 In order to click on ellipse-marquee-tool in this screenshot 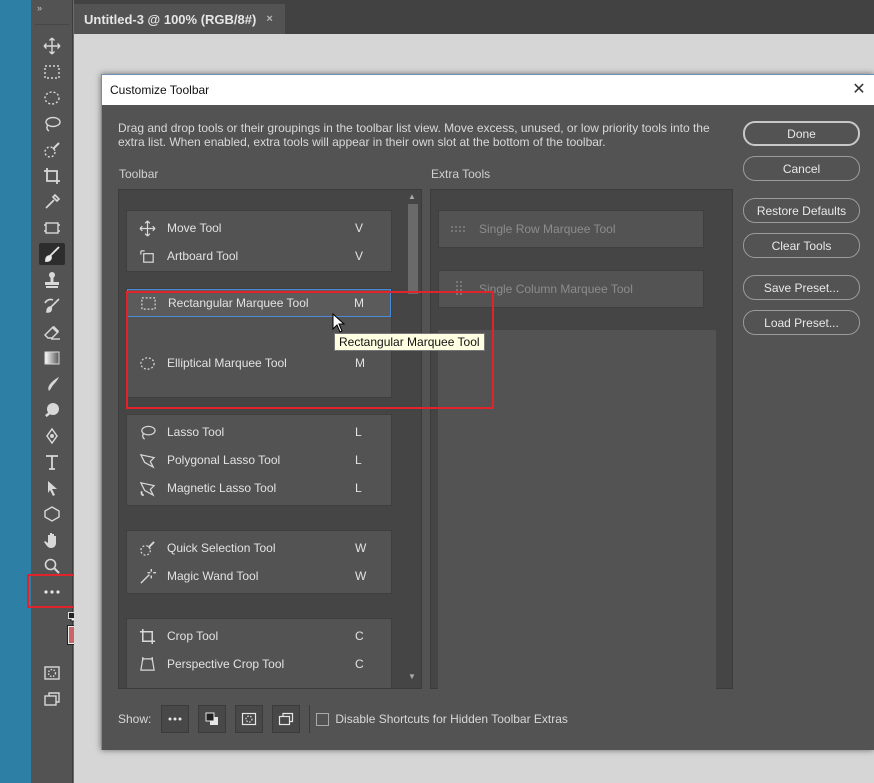, I will do `click(52, 98)`.